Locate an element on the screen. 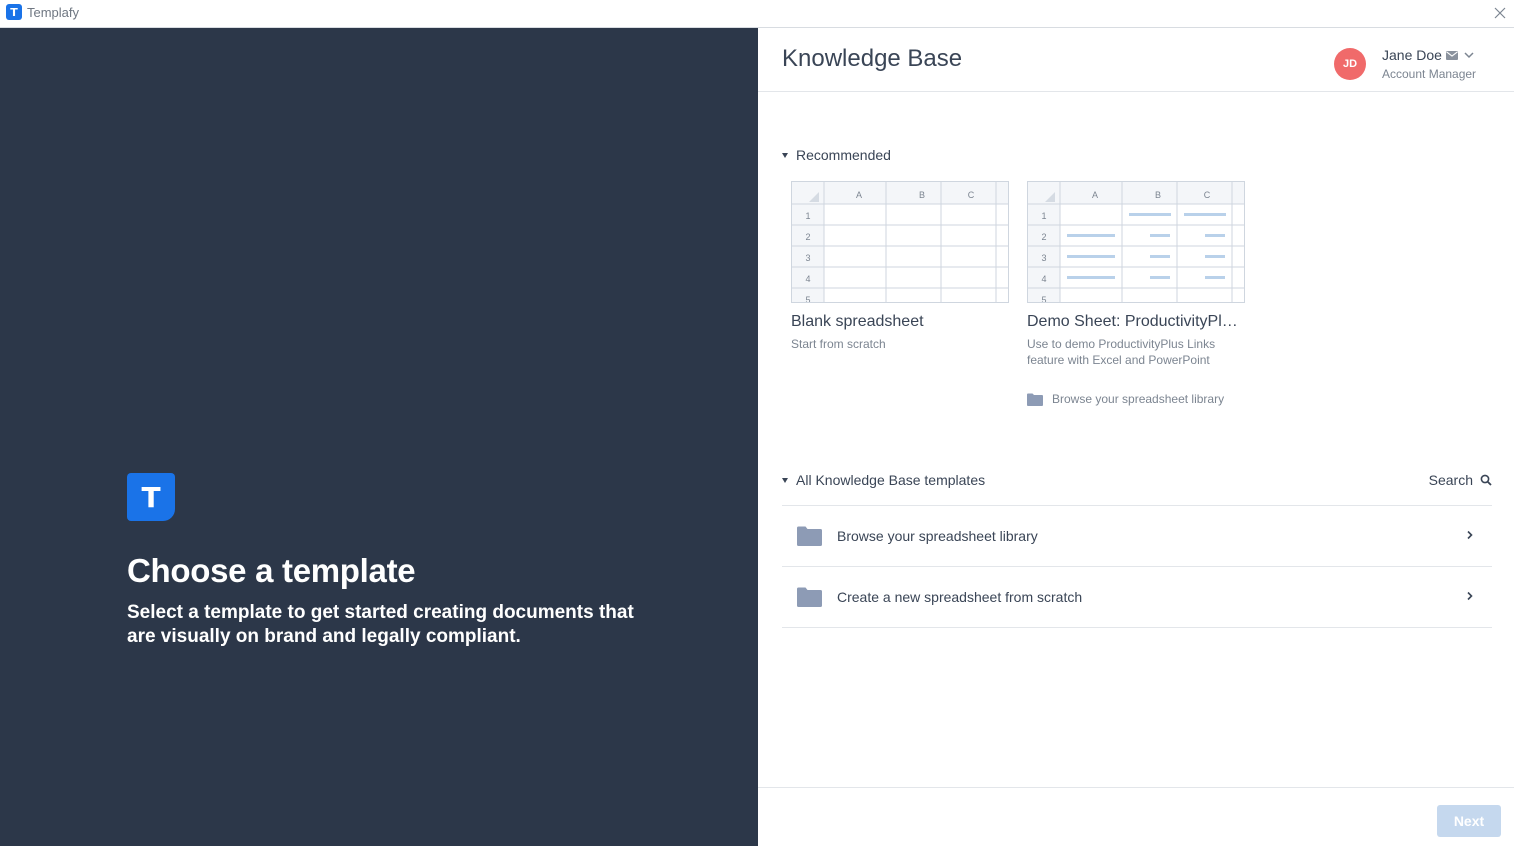  search-label: Search is located at coordinates (1450, 480).